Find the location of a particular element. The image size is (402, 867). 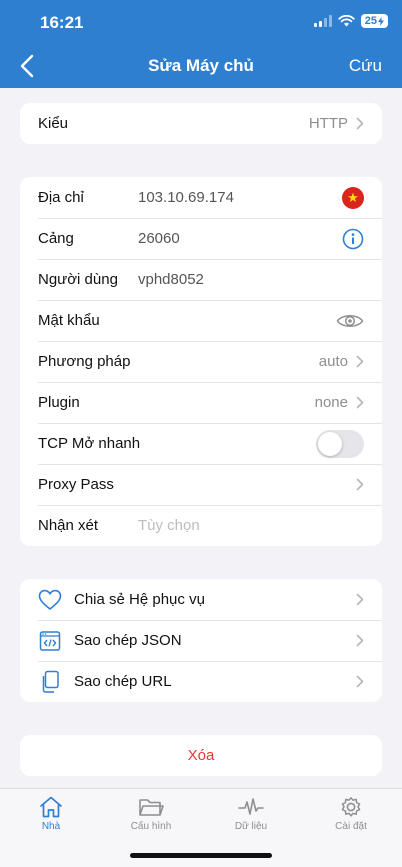

activity-icon is located at coordinates (251, 806).